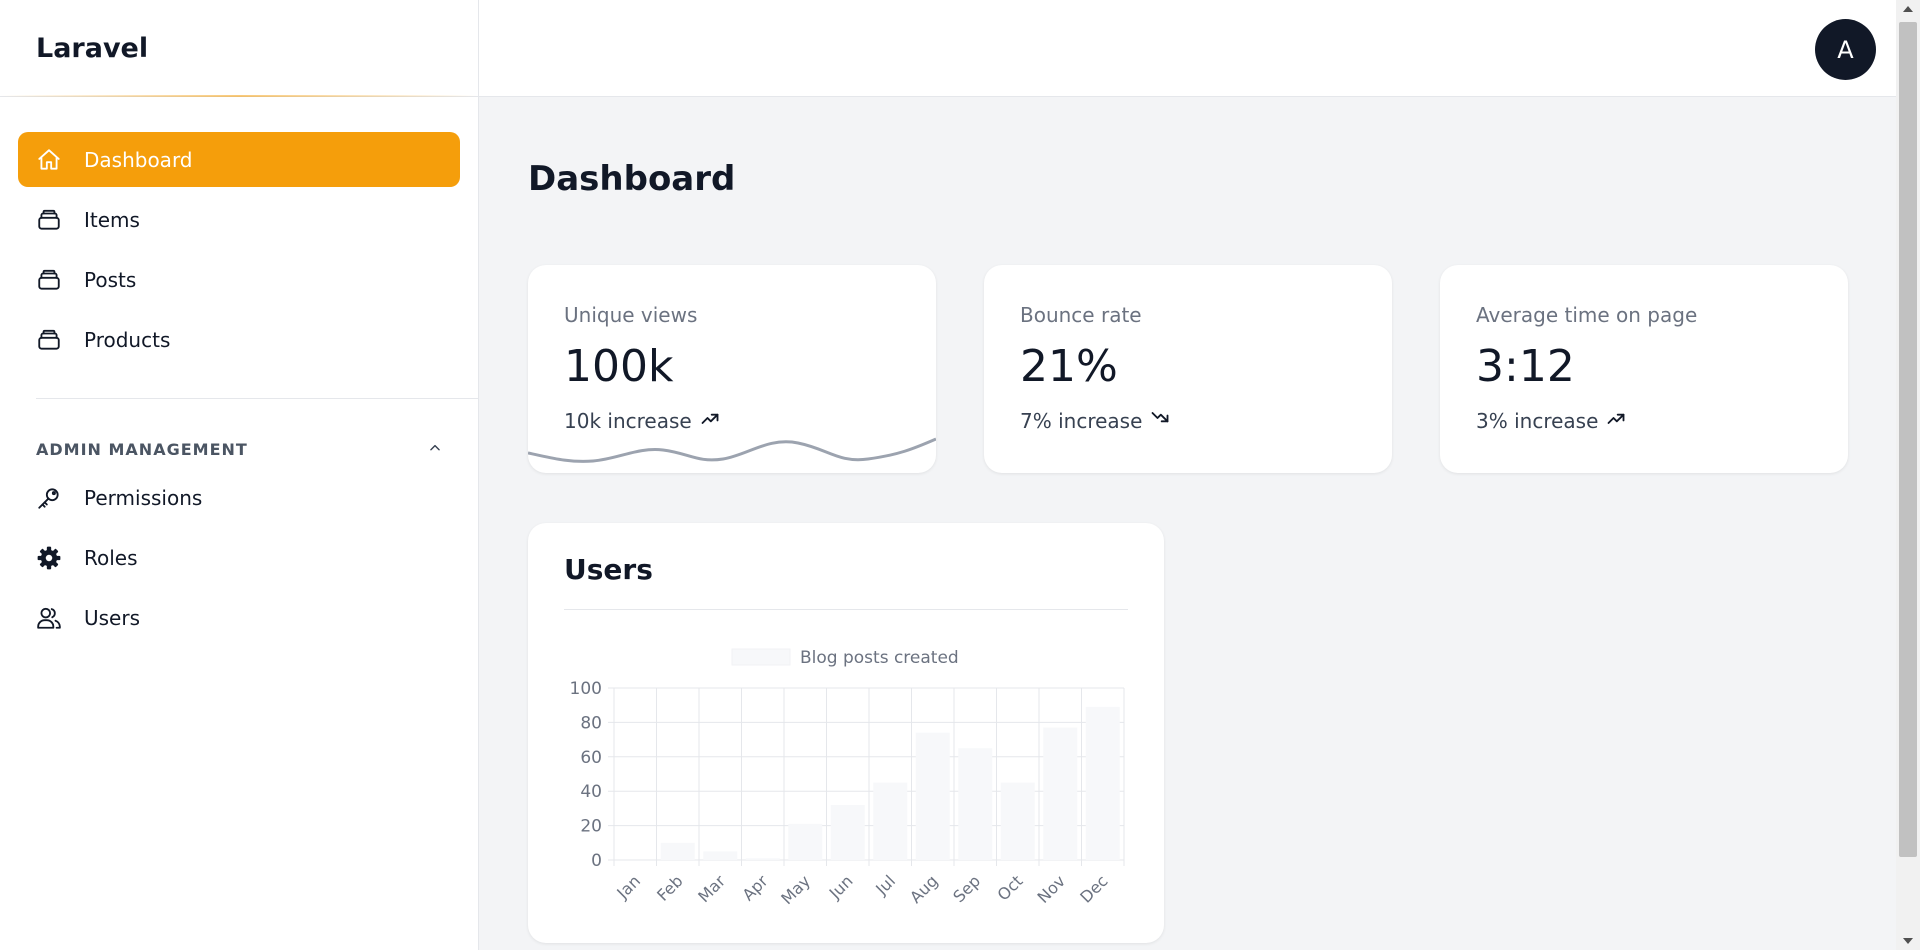 The width and height of the screenshot is (1920, 950). Describe the element at coordinates (1587, 315) in the screenshot. I see `stat-label: Average time on page` at that location.